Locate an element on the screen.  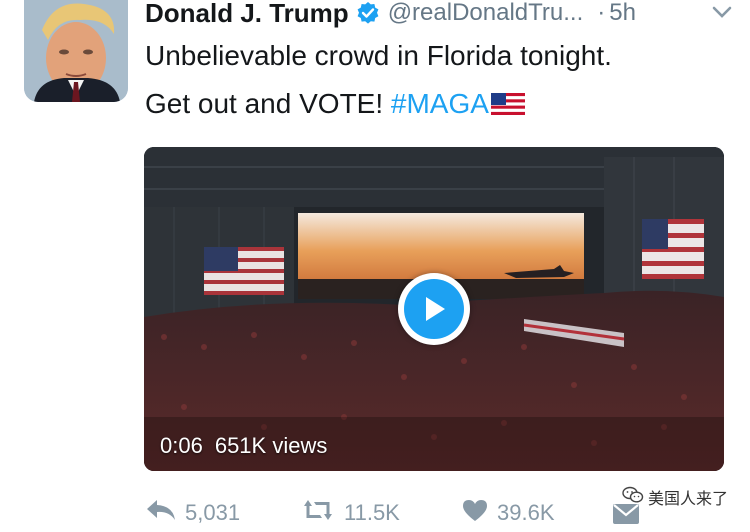
timestamp: 5h is located at coordinates (622, 13).